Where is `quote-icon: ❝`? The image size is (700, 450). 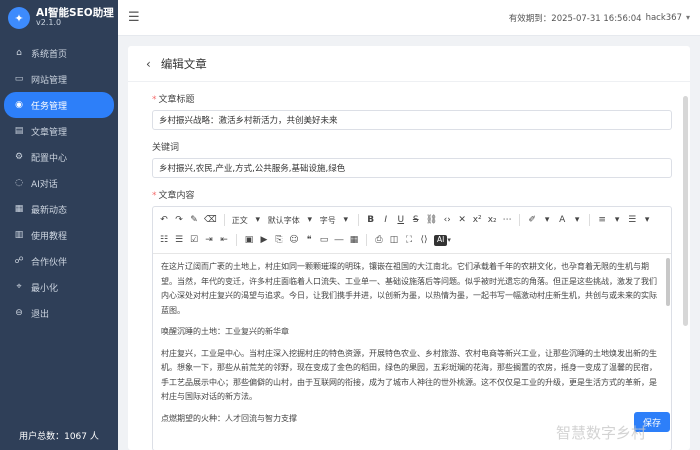
quote-icon: ❝ is located at coordinates (309, 240).